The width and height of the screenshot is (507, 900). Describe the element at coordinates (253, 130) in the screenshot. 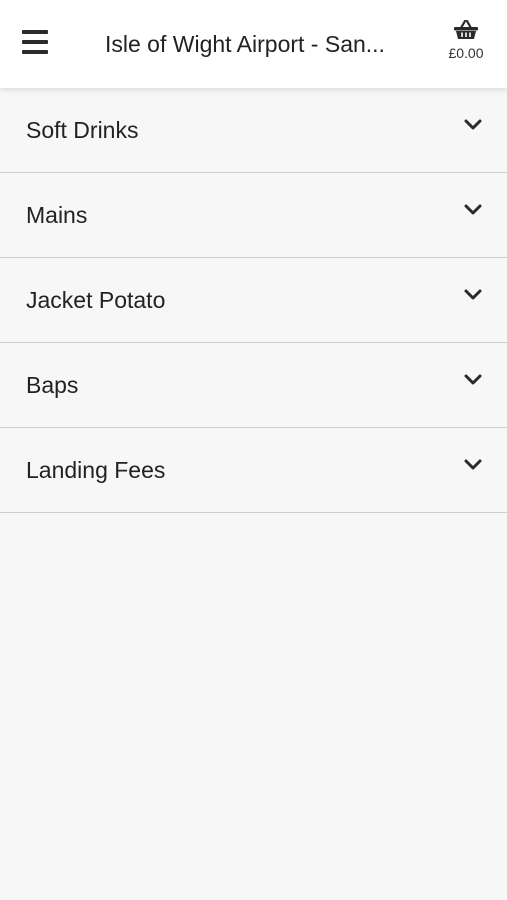

I see `category-soft-drinks: Soft Drinks` at that location.